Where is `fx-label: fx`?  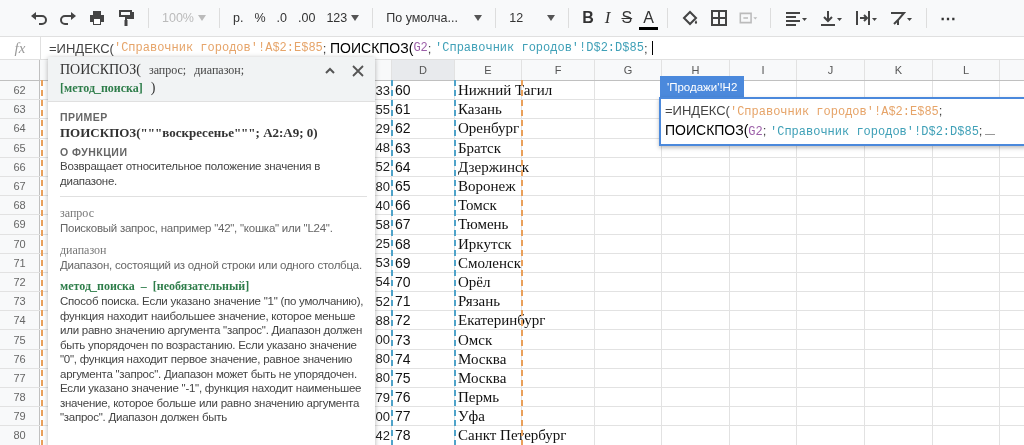 fx-label: fx is located at coordinates (20, 48).